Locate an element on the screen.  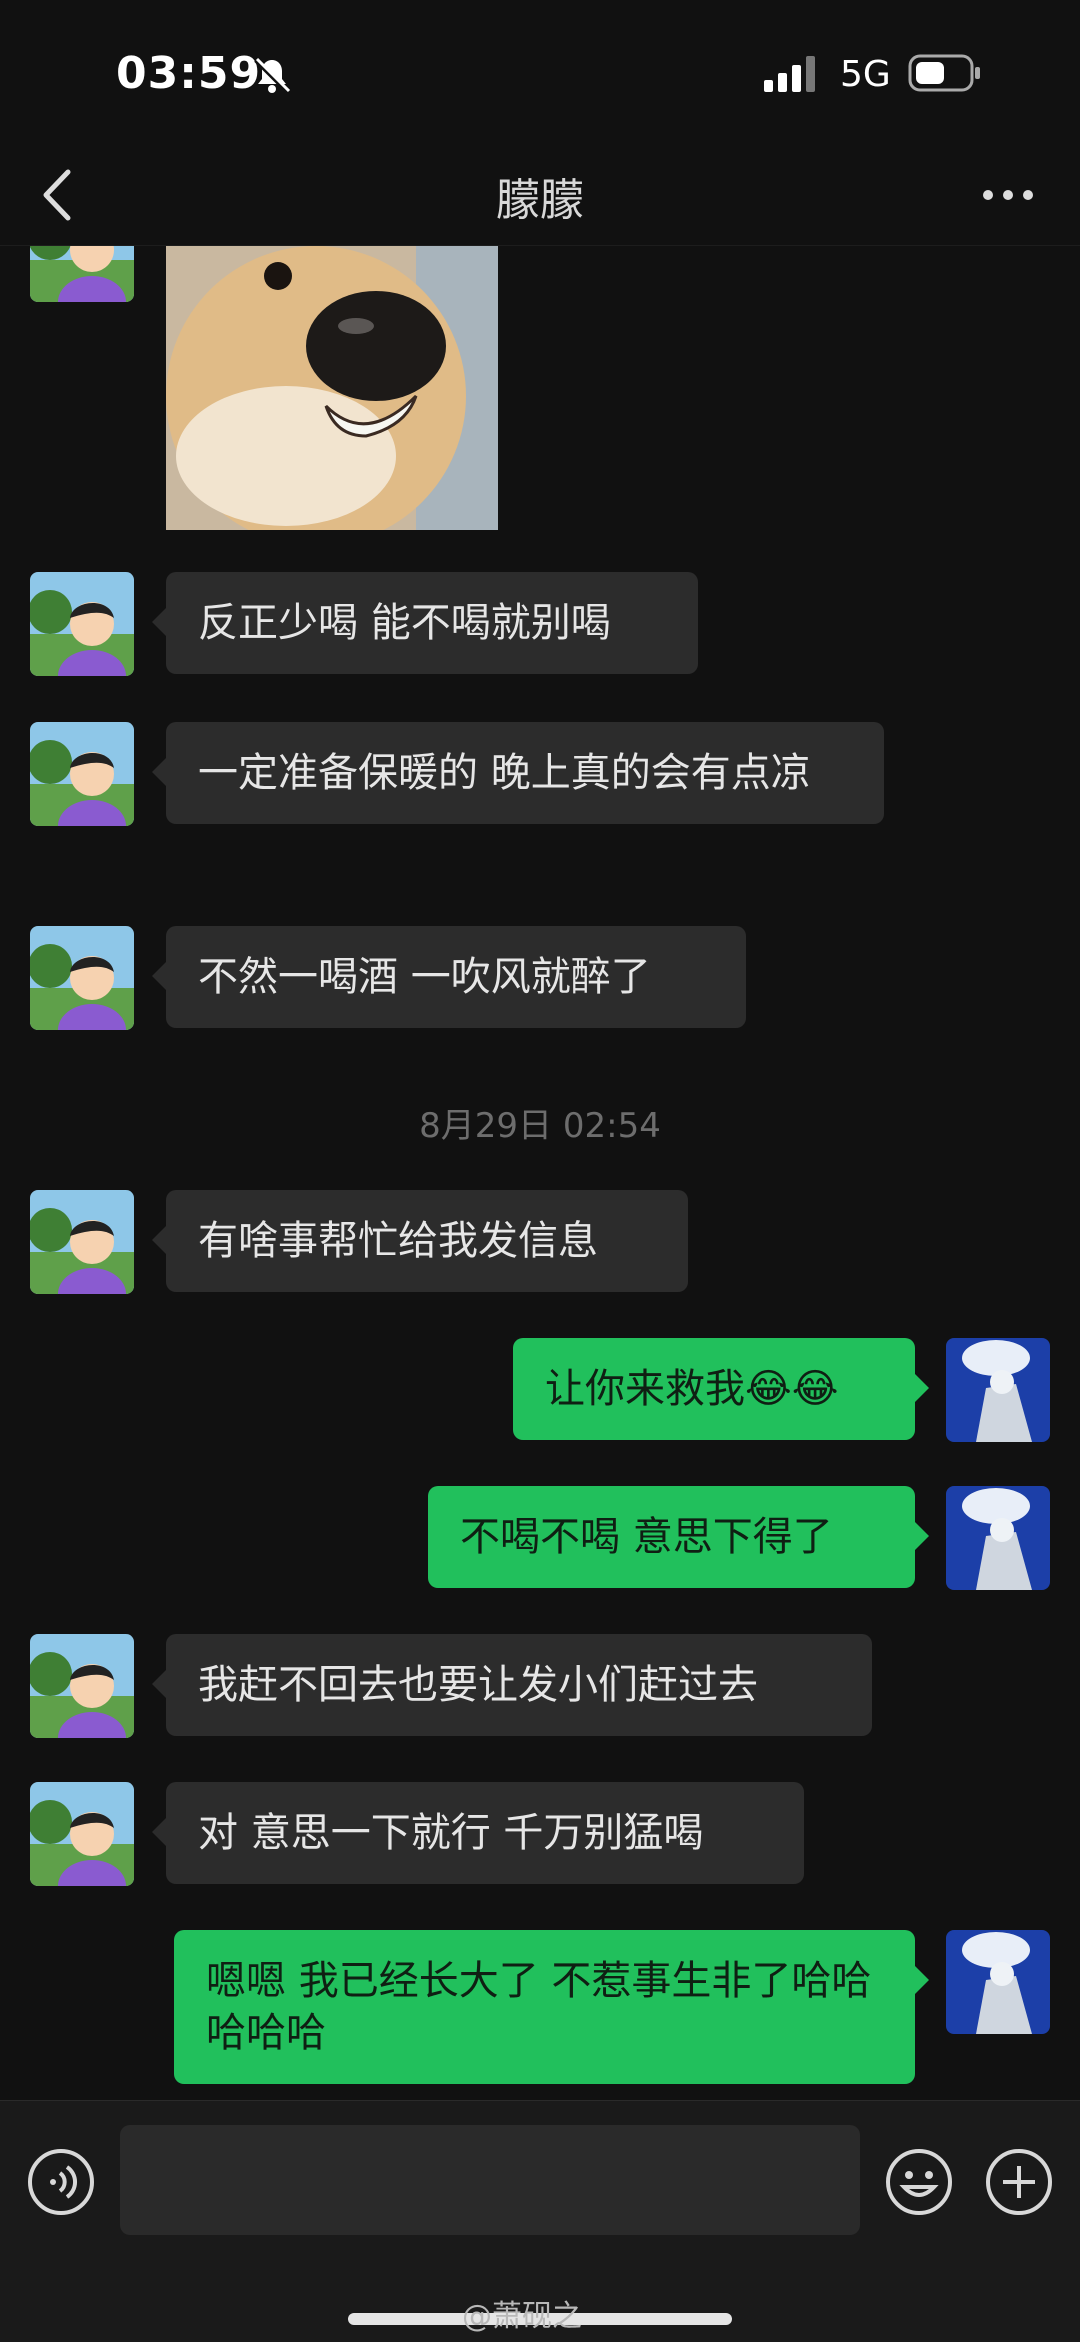
message-bubble: 让你来救我😂😂 is located at coordinates (721, 1389).